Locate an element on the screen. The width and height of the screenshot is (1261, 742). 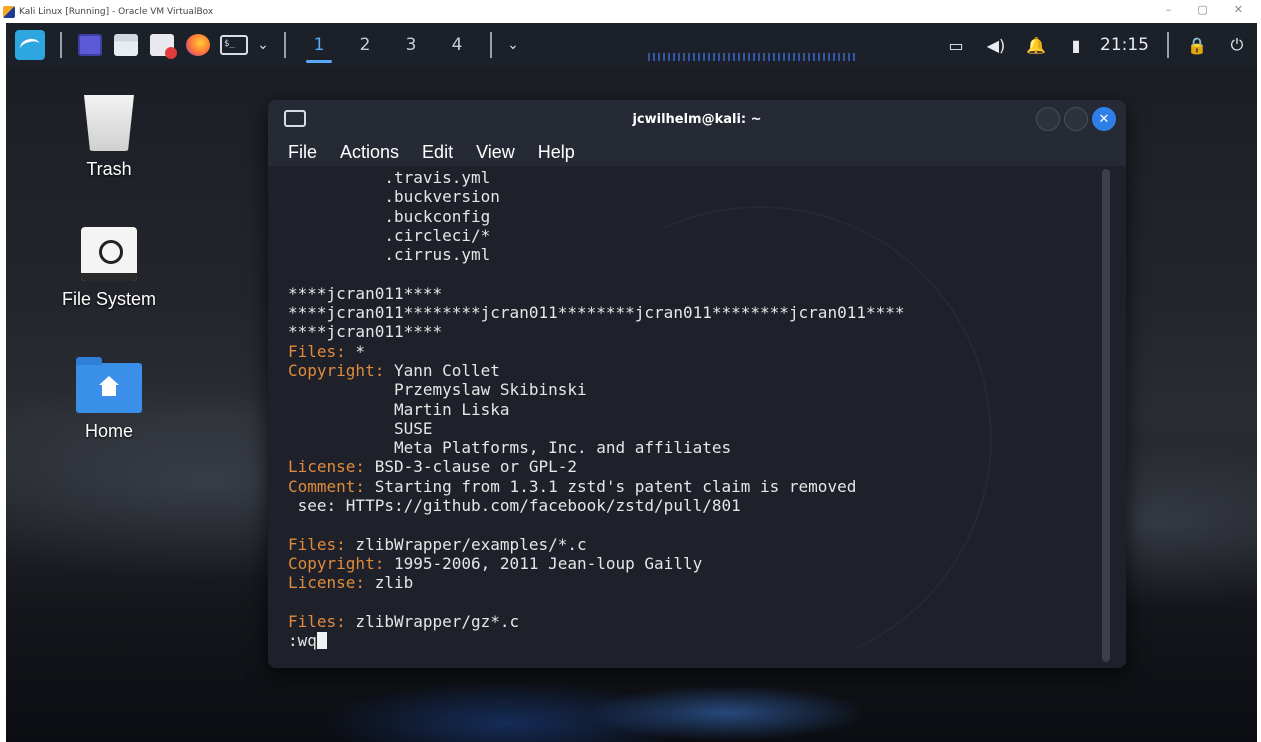
display-button: ▭ is located at coordinates (956, 45).